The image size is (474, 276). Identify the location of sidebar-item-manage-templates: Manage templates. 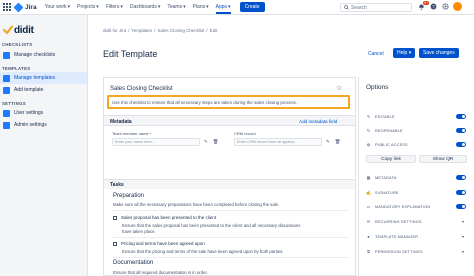
(43, 78).